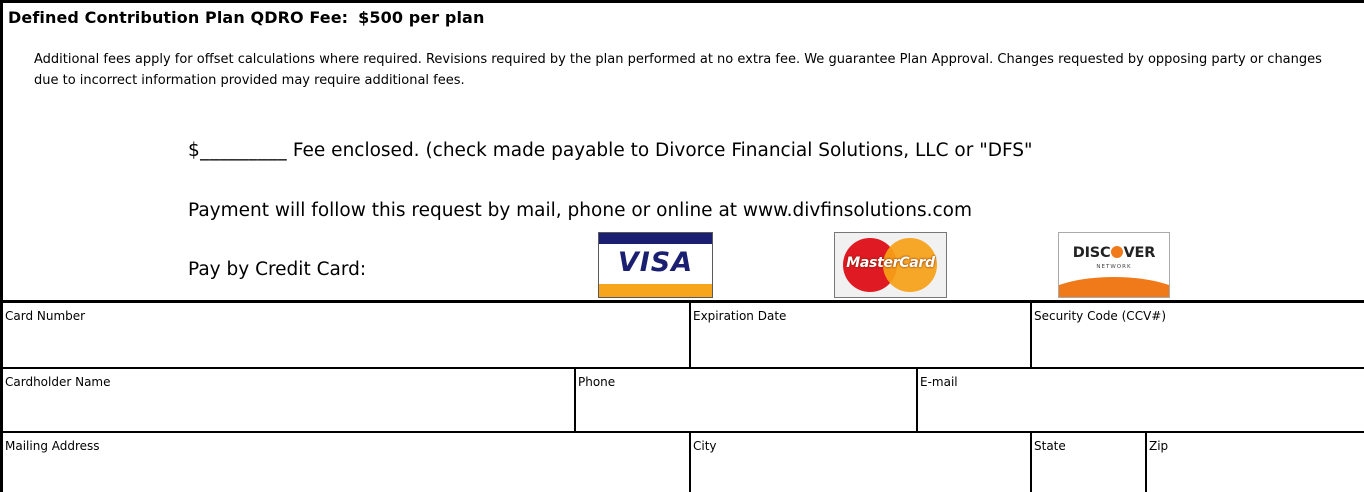  What do you see at coordinates (1140, 400) in the screenshot?
I see `email-field: E-mail` at bounding box center [1140, 400].